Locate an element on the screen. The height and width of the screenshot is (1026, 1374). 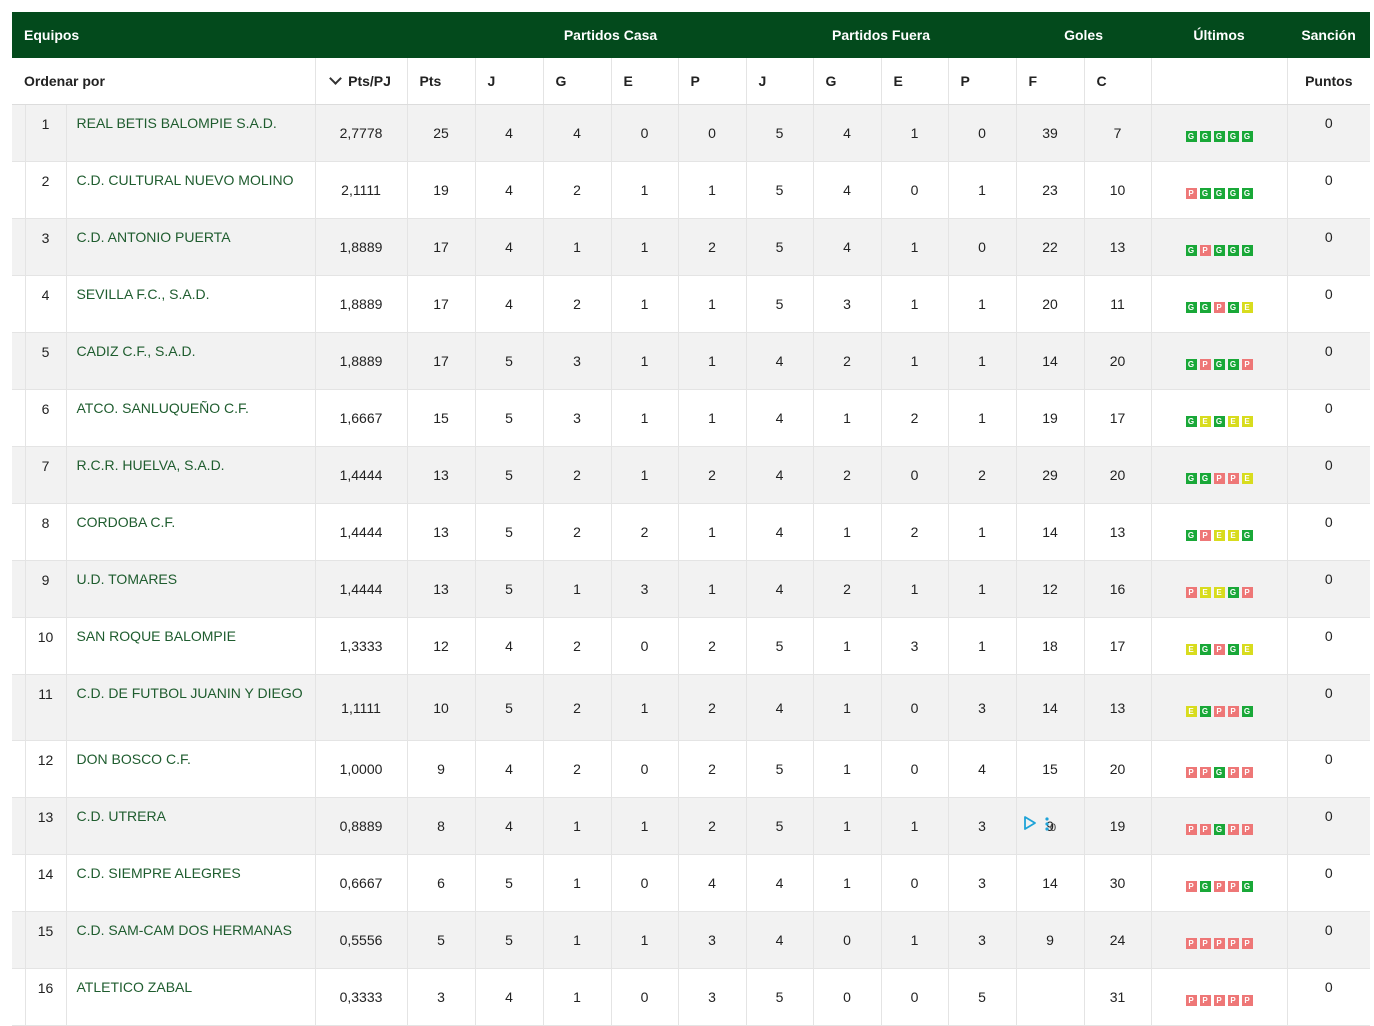
result-badge: E is located at coordinates (1205, 592).